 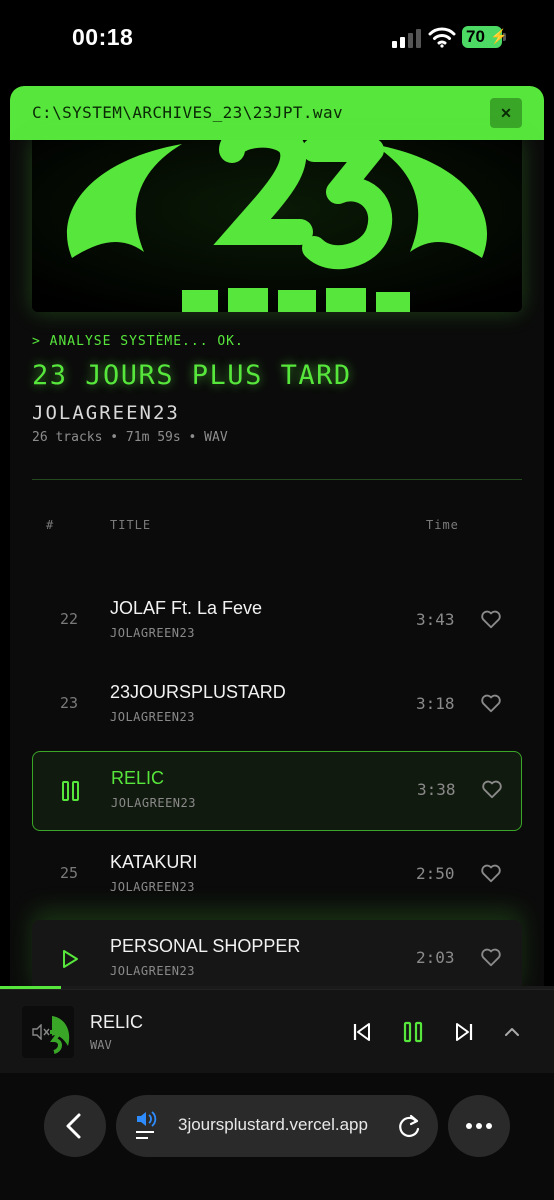 I want to click on chevron-up-icon, so click(x=512, y=1032).